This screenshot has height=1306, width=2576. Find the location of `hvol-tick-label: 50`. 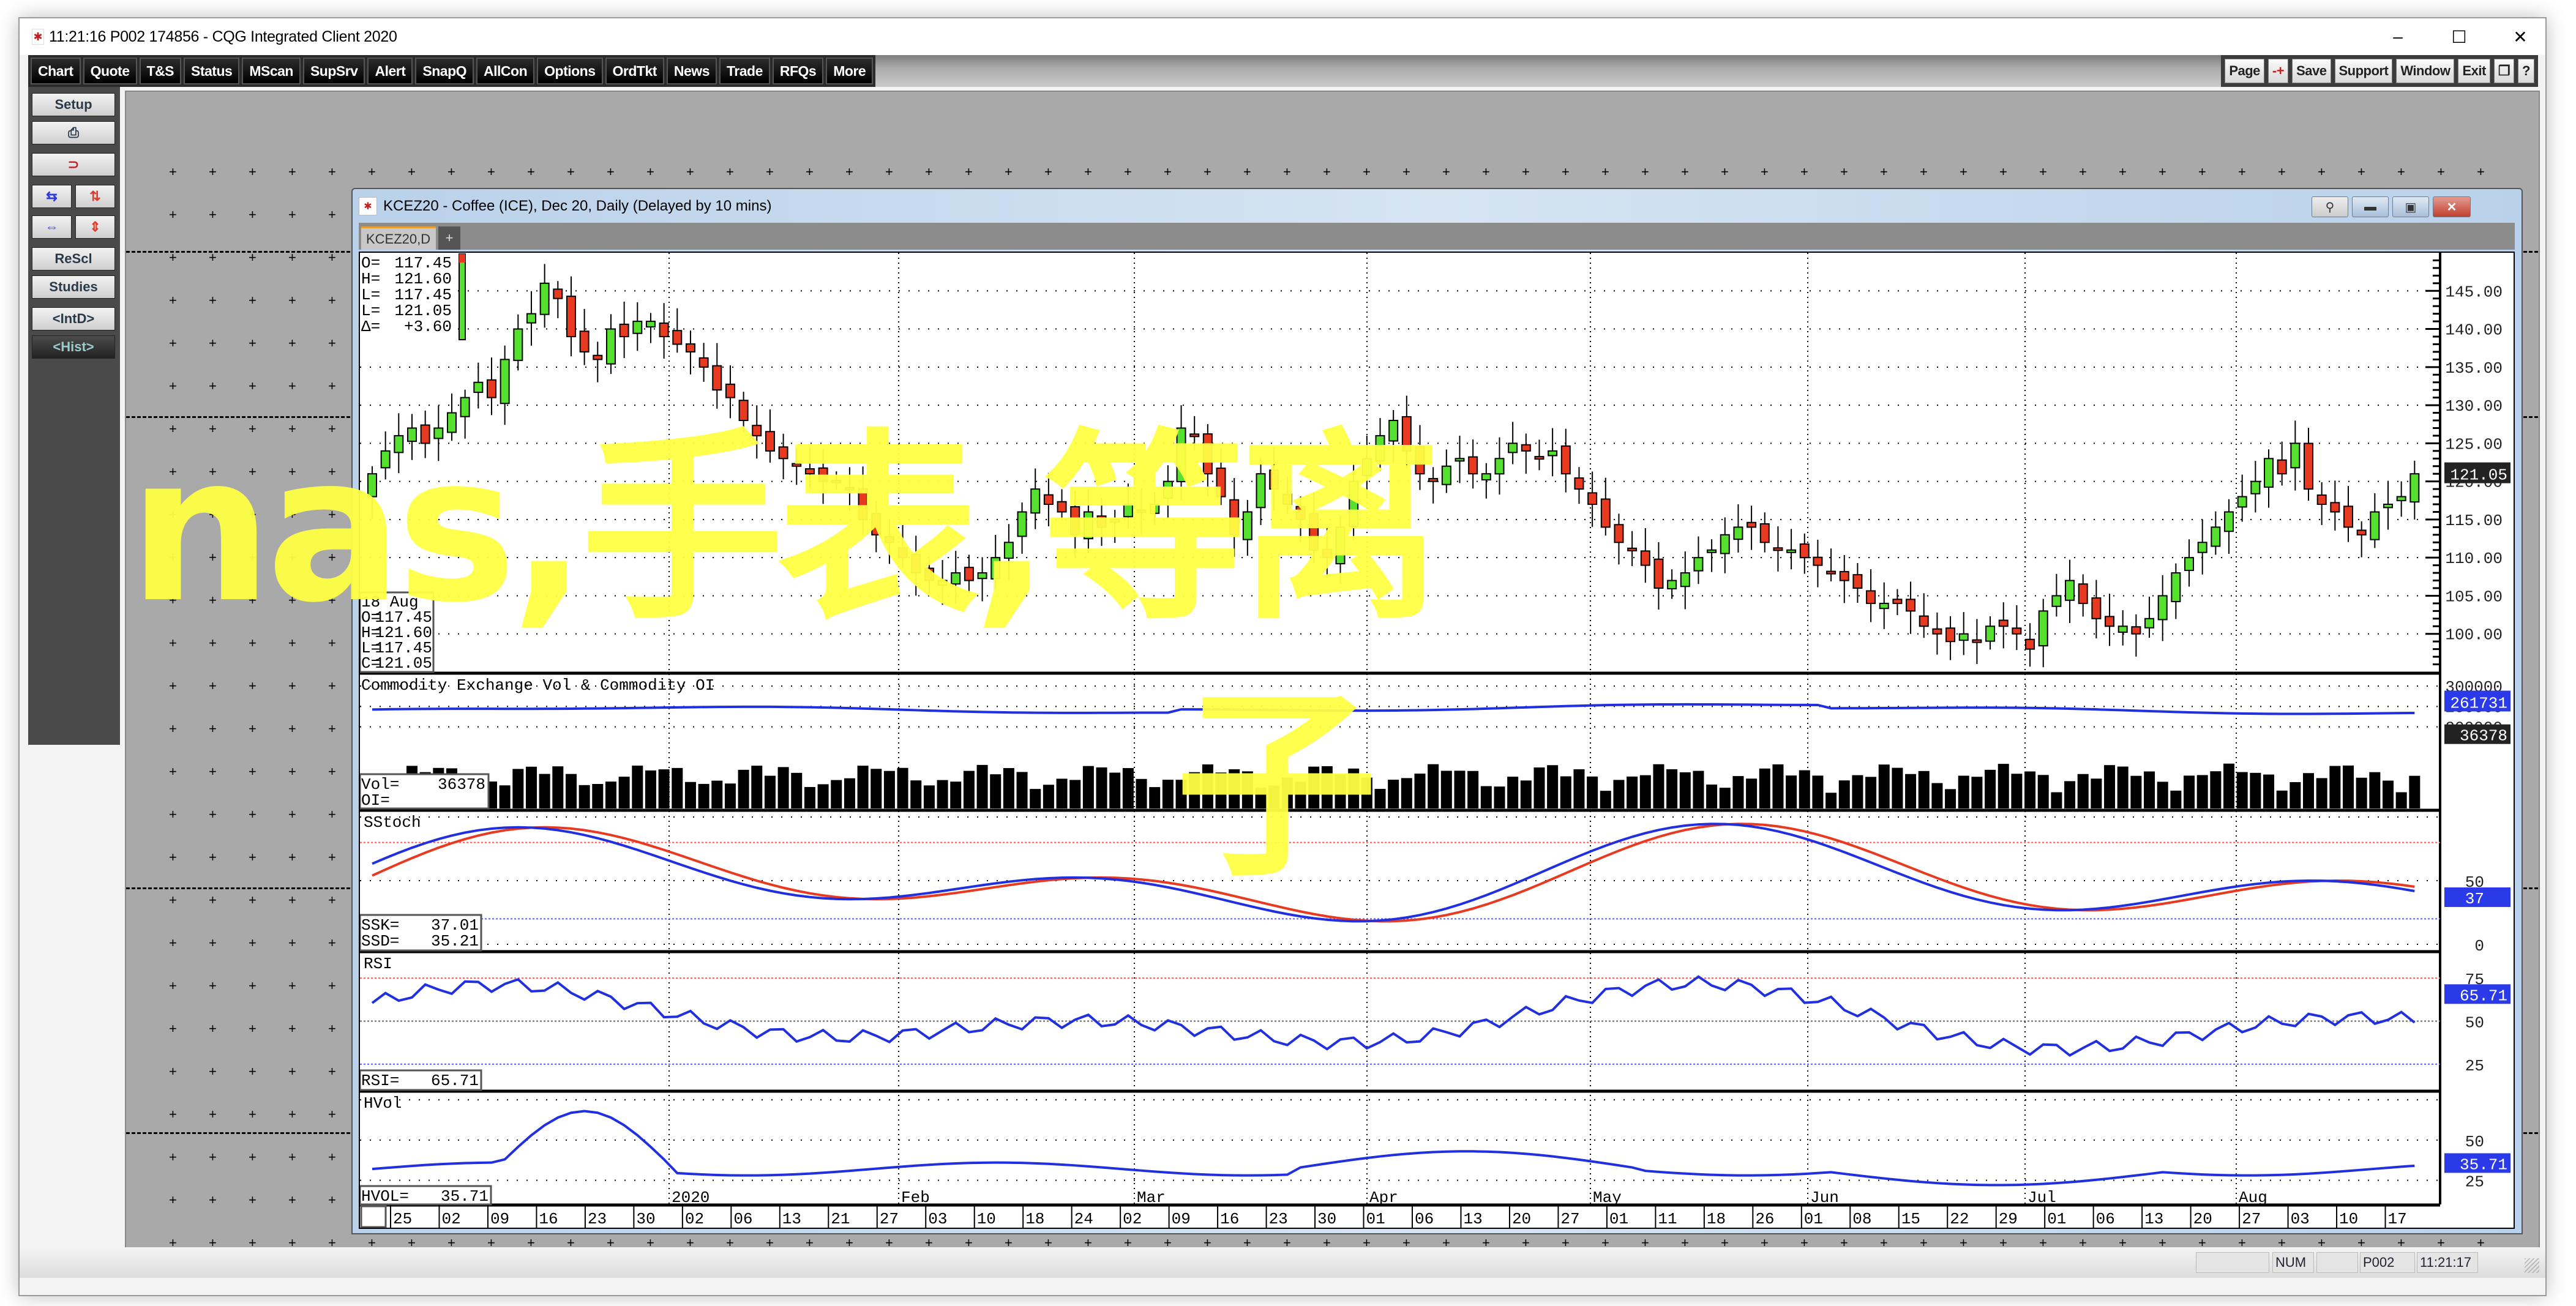

hvol-tick-label: 50 is located at coordinates (2475, 1142).